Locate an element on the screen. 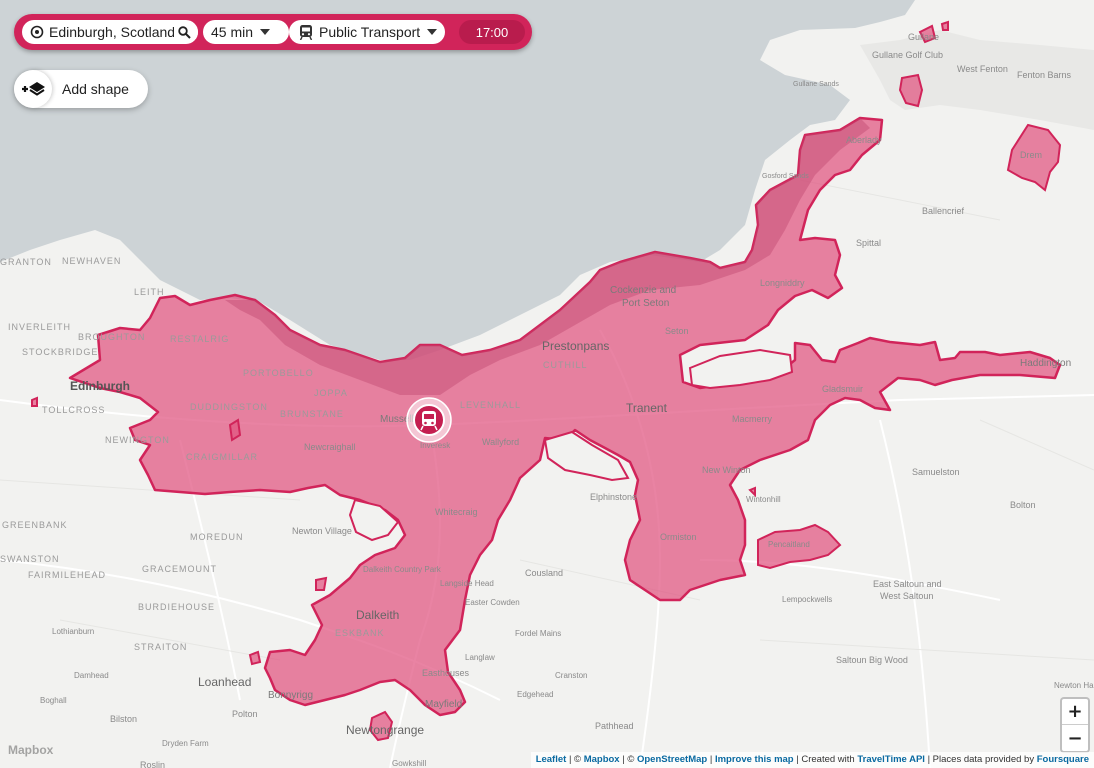 Image resolution: width=1094 pixels, height=768 pixels. label-broughton: BROUGHTON is located at coordinates (111, 337).